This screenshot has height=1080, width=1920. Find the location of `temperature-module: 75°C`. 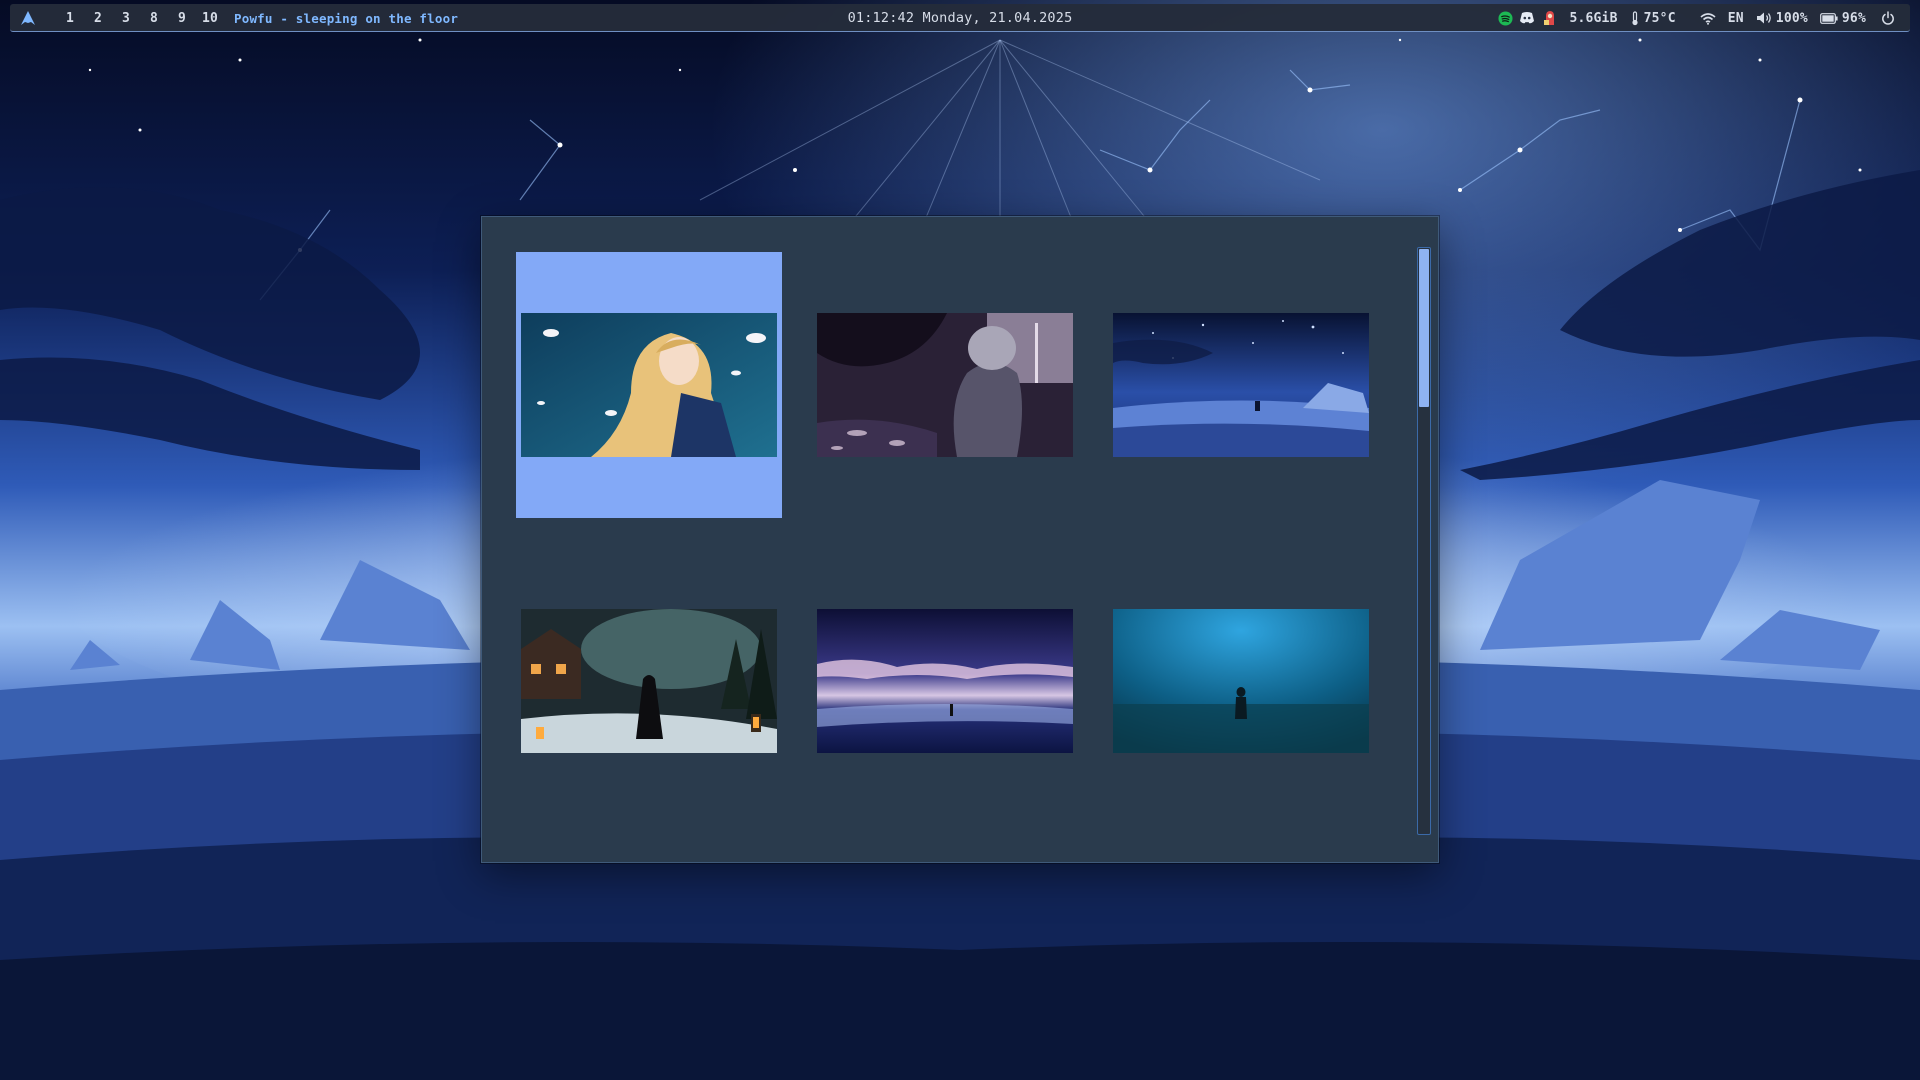

temperature-module: 75°C is located at coordinates (1653, 18).